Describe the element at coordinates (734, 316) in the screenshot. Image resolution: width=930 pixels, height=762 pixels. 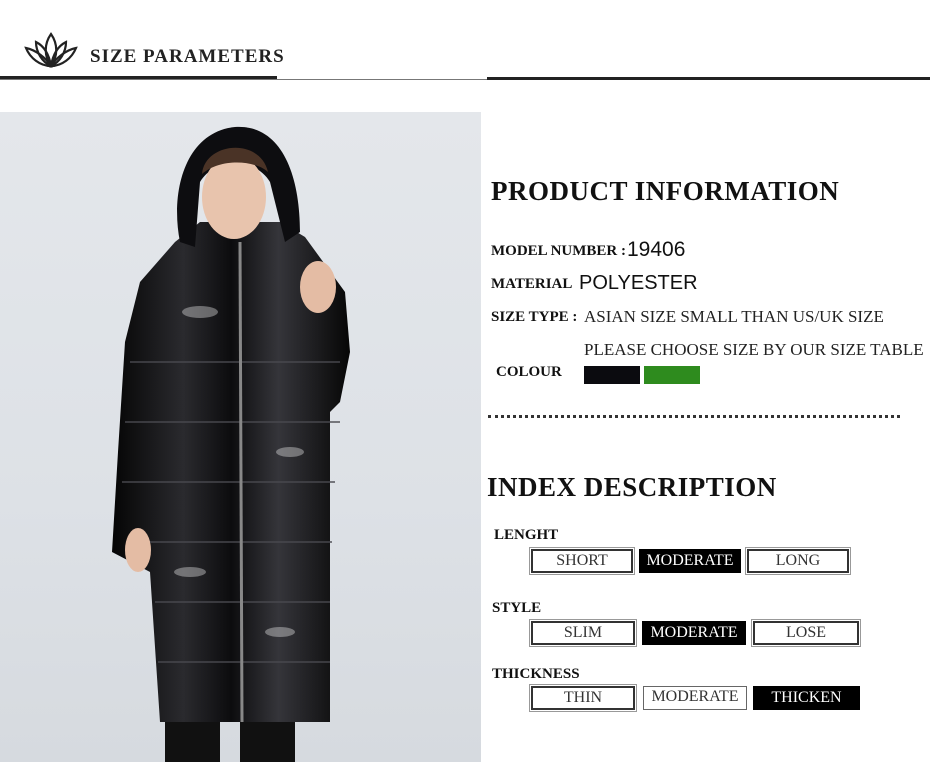
I see `size-type-line1: ASIAN SIZE SMALL THAN US/UK SIZE` at that location.